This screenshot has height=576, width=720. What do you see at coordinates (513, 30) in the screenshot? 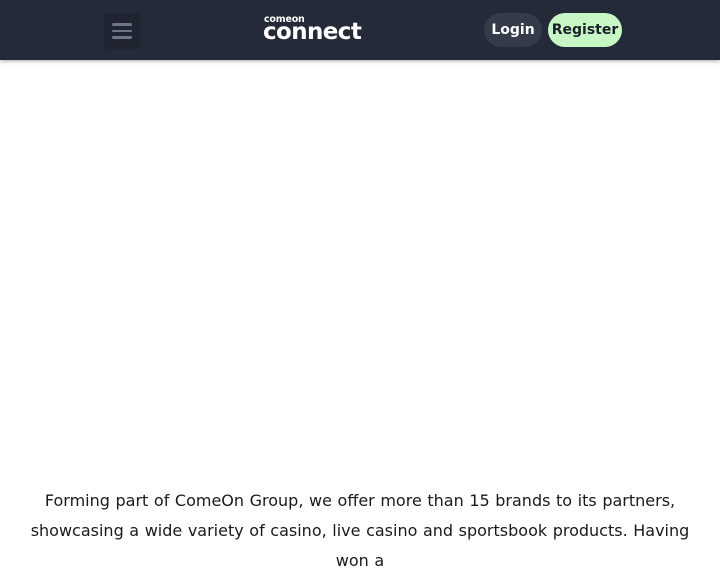
I see `login-button: Login` at bounding box center [513, 30].